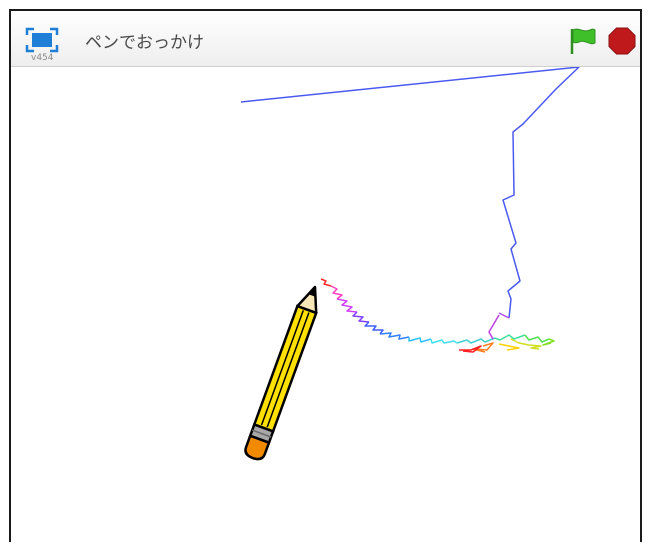 Image resolution: width=648 pixels, height=544 pixels. Describe the element at coordinates (437, 315) in the screenshot. I see `rainbow-trail` at that location.